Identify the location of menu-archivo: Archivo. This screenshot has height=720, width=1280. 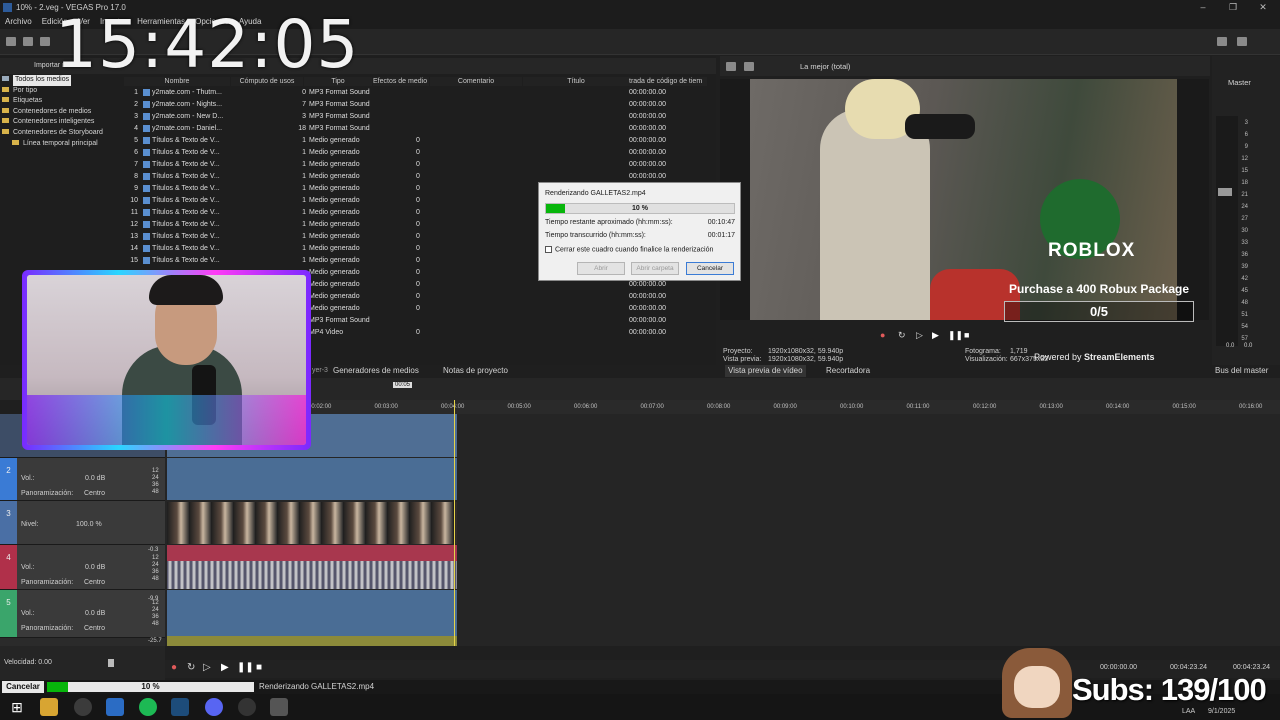
(18, 22).